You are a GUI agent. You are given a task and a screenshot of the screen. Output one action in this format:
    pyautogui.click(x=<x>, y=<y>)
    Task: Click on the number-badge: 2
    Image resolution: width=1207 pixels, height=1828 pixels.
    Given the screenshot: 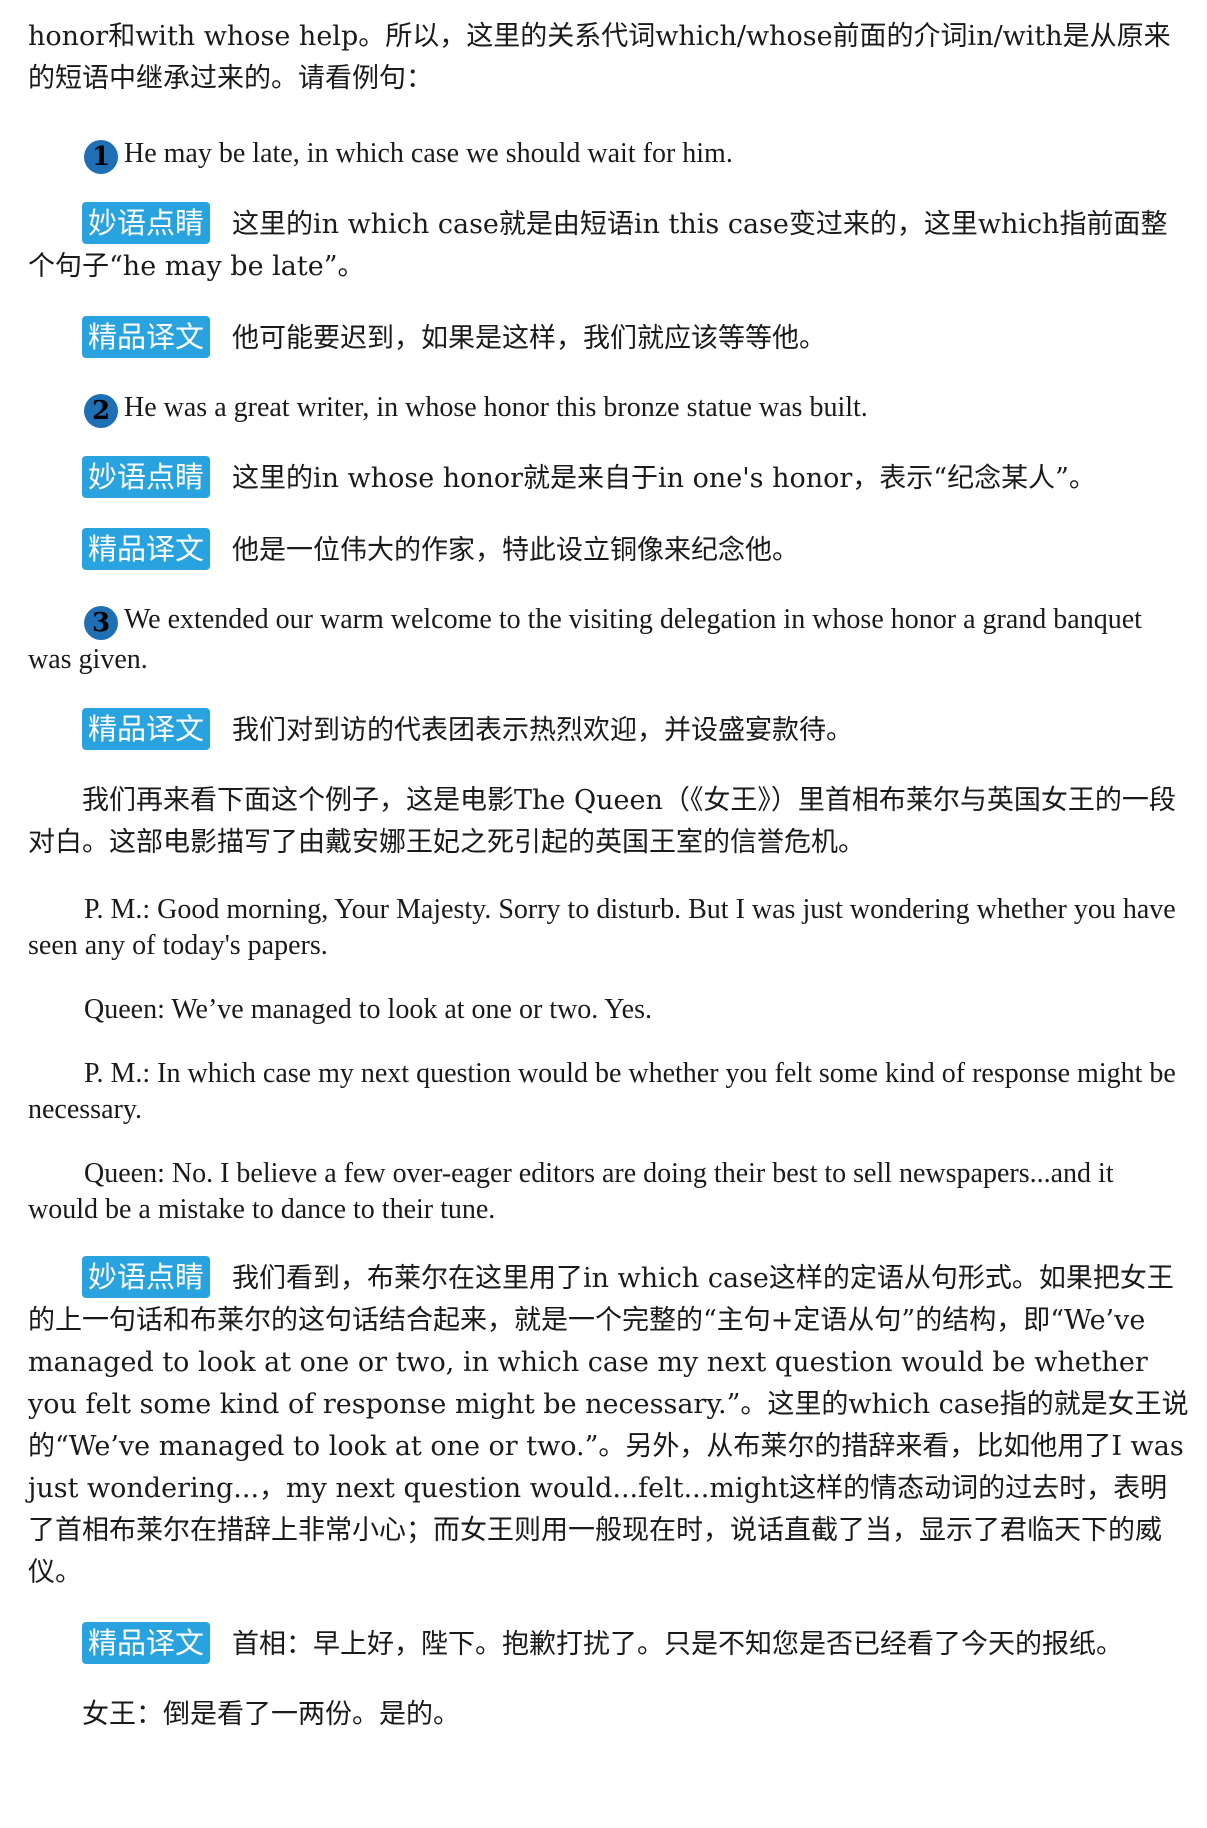 What is the action you would take?
    pyautogui.click(x=101, y=411)
    